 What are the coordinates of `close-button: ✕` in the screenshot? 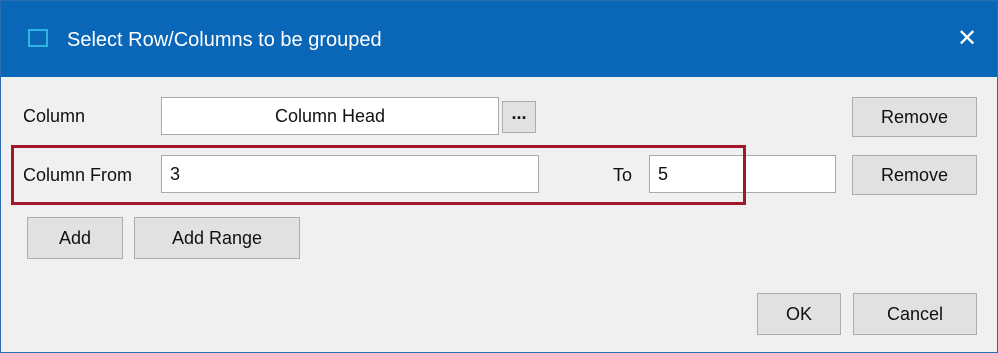 It's located at (967, 39).